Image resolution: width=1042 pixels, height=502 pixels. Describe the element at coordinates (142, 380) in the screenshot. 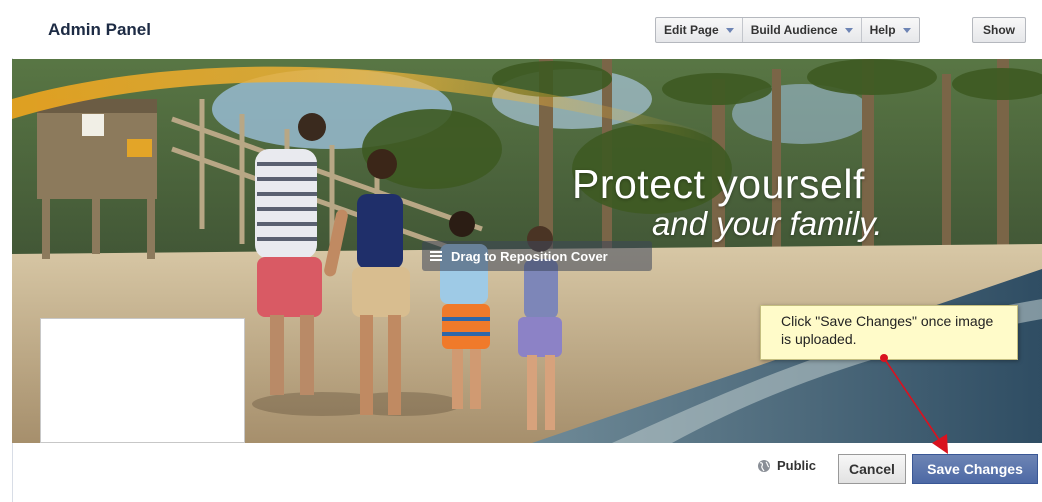

I see `profile-picture-placeholder` at that location.